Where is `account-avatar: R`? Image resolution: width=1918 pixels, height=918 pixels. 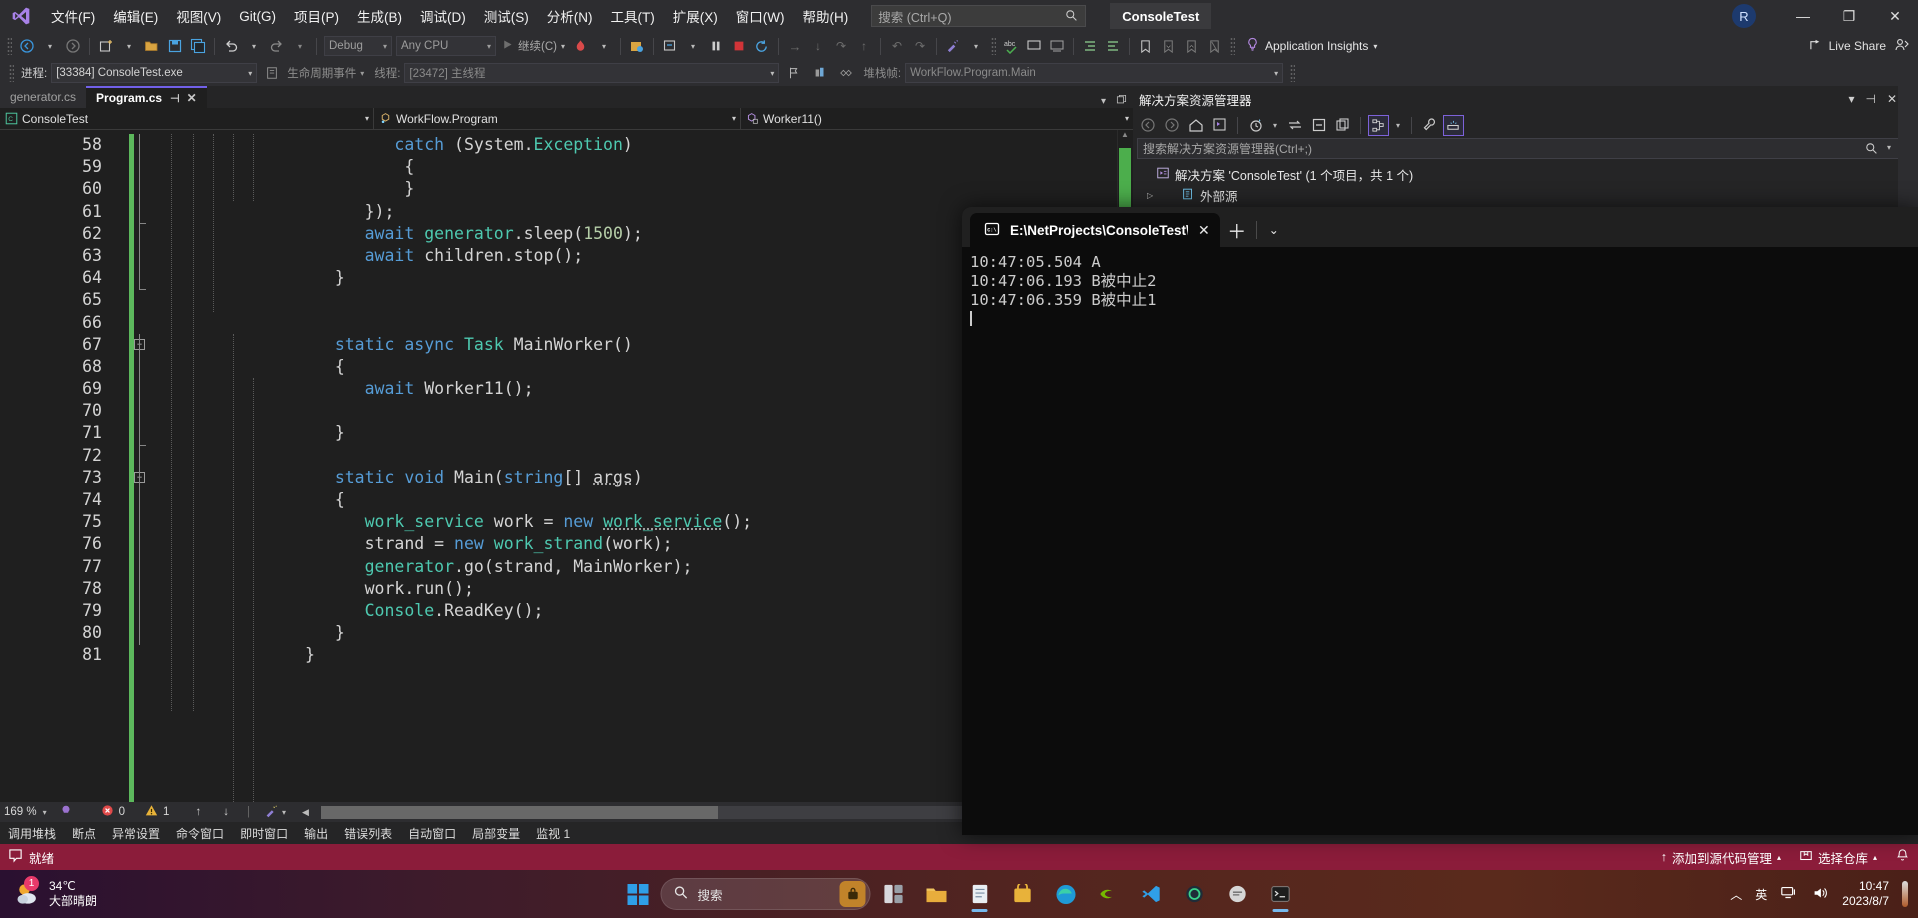 account-avatar: R is located at coordinates (1744, 16).